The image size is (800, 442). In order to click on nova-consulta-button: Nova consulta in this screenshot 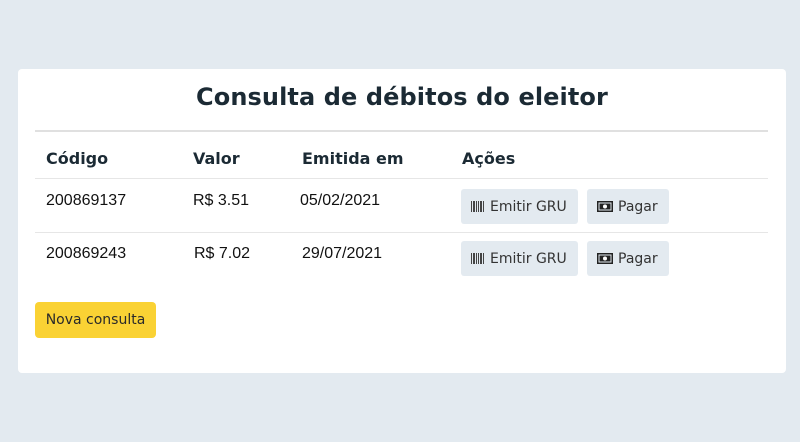, I will do `click(95, 320)`.